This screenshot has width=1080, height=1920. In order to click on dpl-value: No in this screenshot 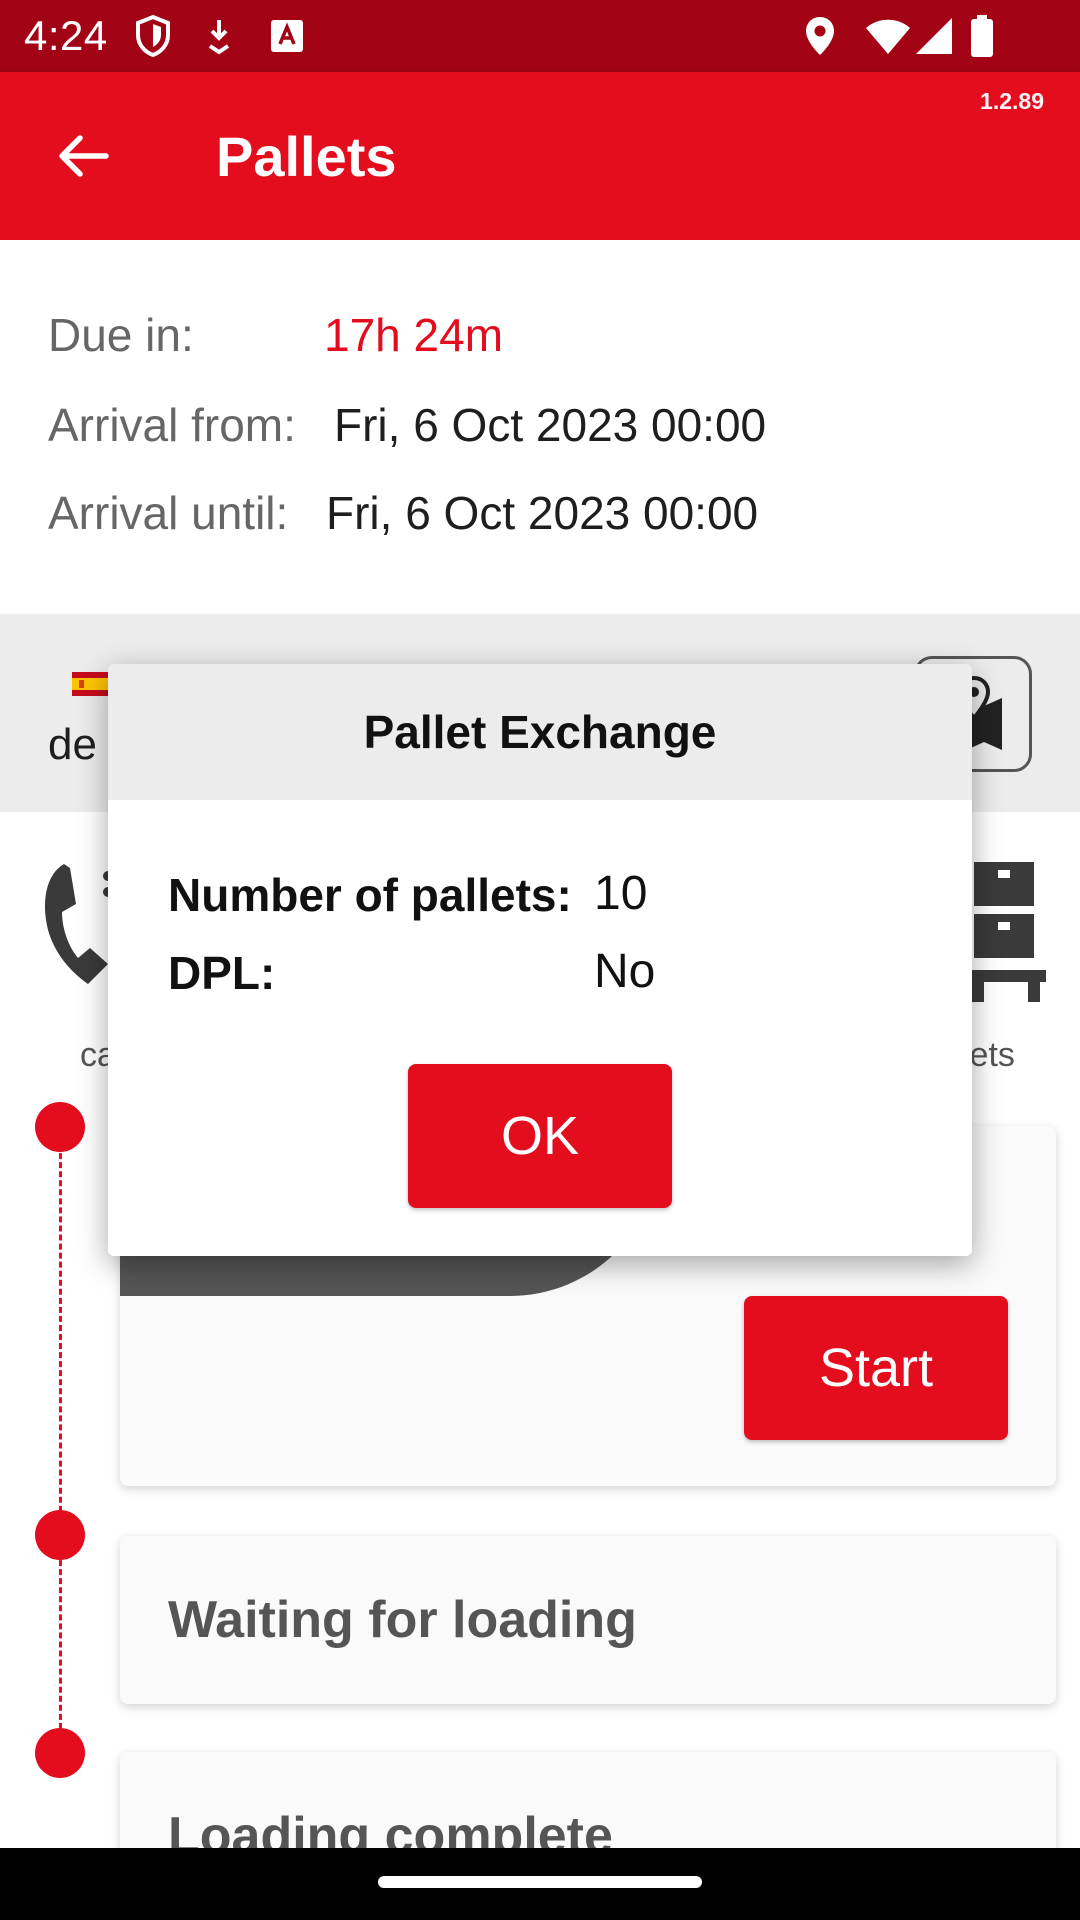, I will do `click(625, 971)`.